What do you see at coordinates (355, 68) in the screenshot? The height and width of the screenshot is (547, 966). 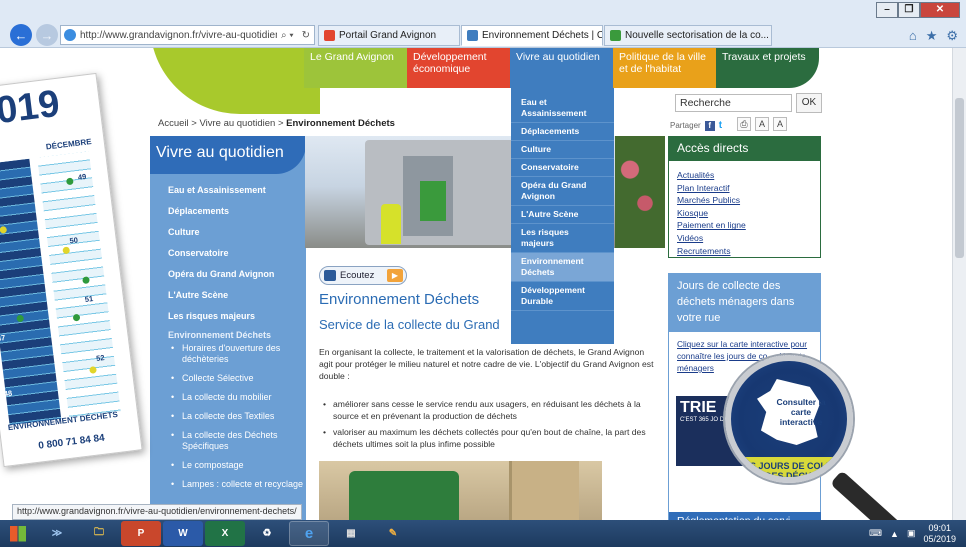 I see `nav-grand-avignon: Le Grand Avignon` at bounding box center [355, 68].